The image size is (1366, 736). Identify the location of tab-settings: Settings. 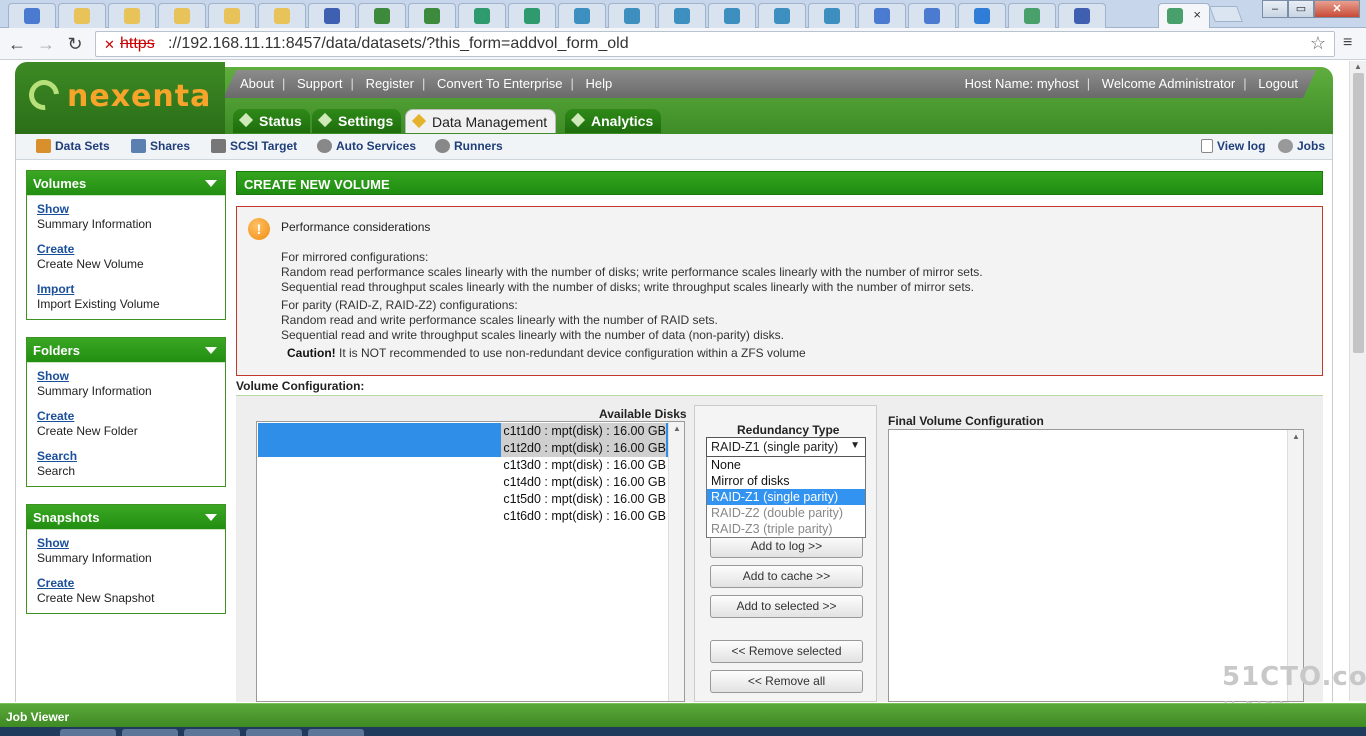
(357, 121).